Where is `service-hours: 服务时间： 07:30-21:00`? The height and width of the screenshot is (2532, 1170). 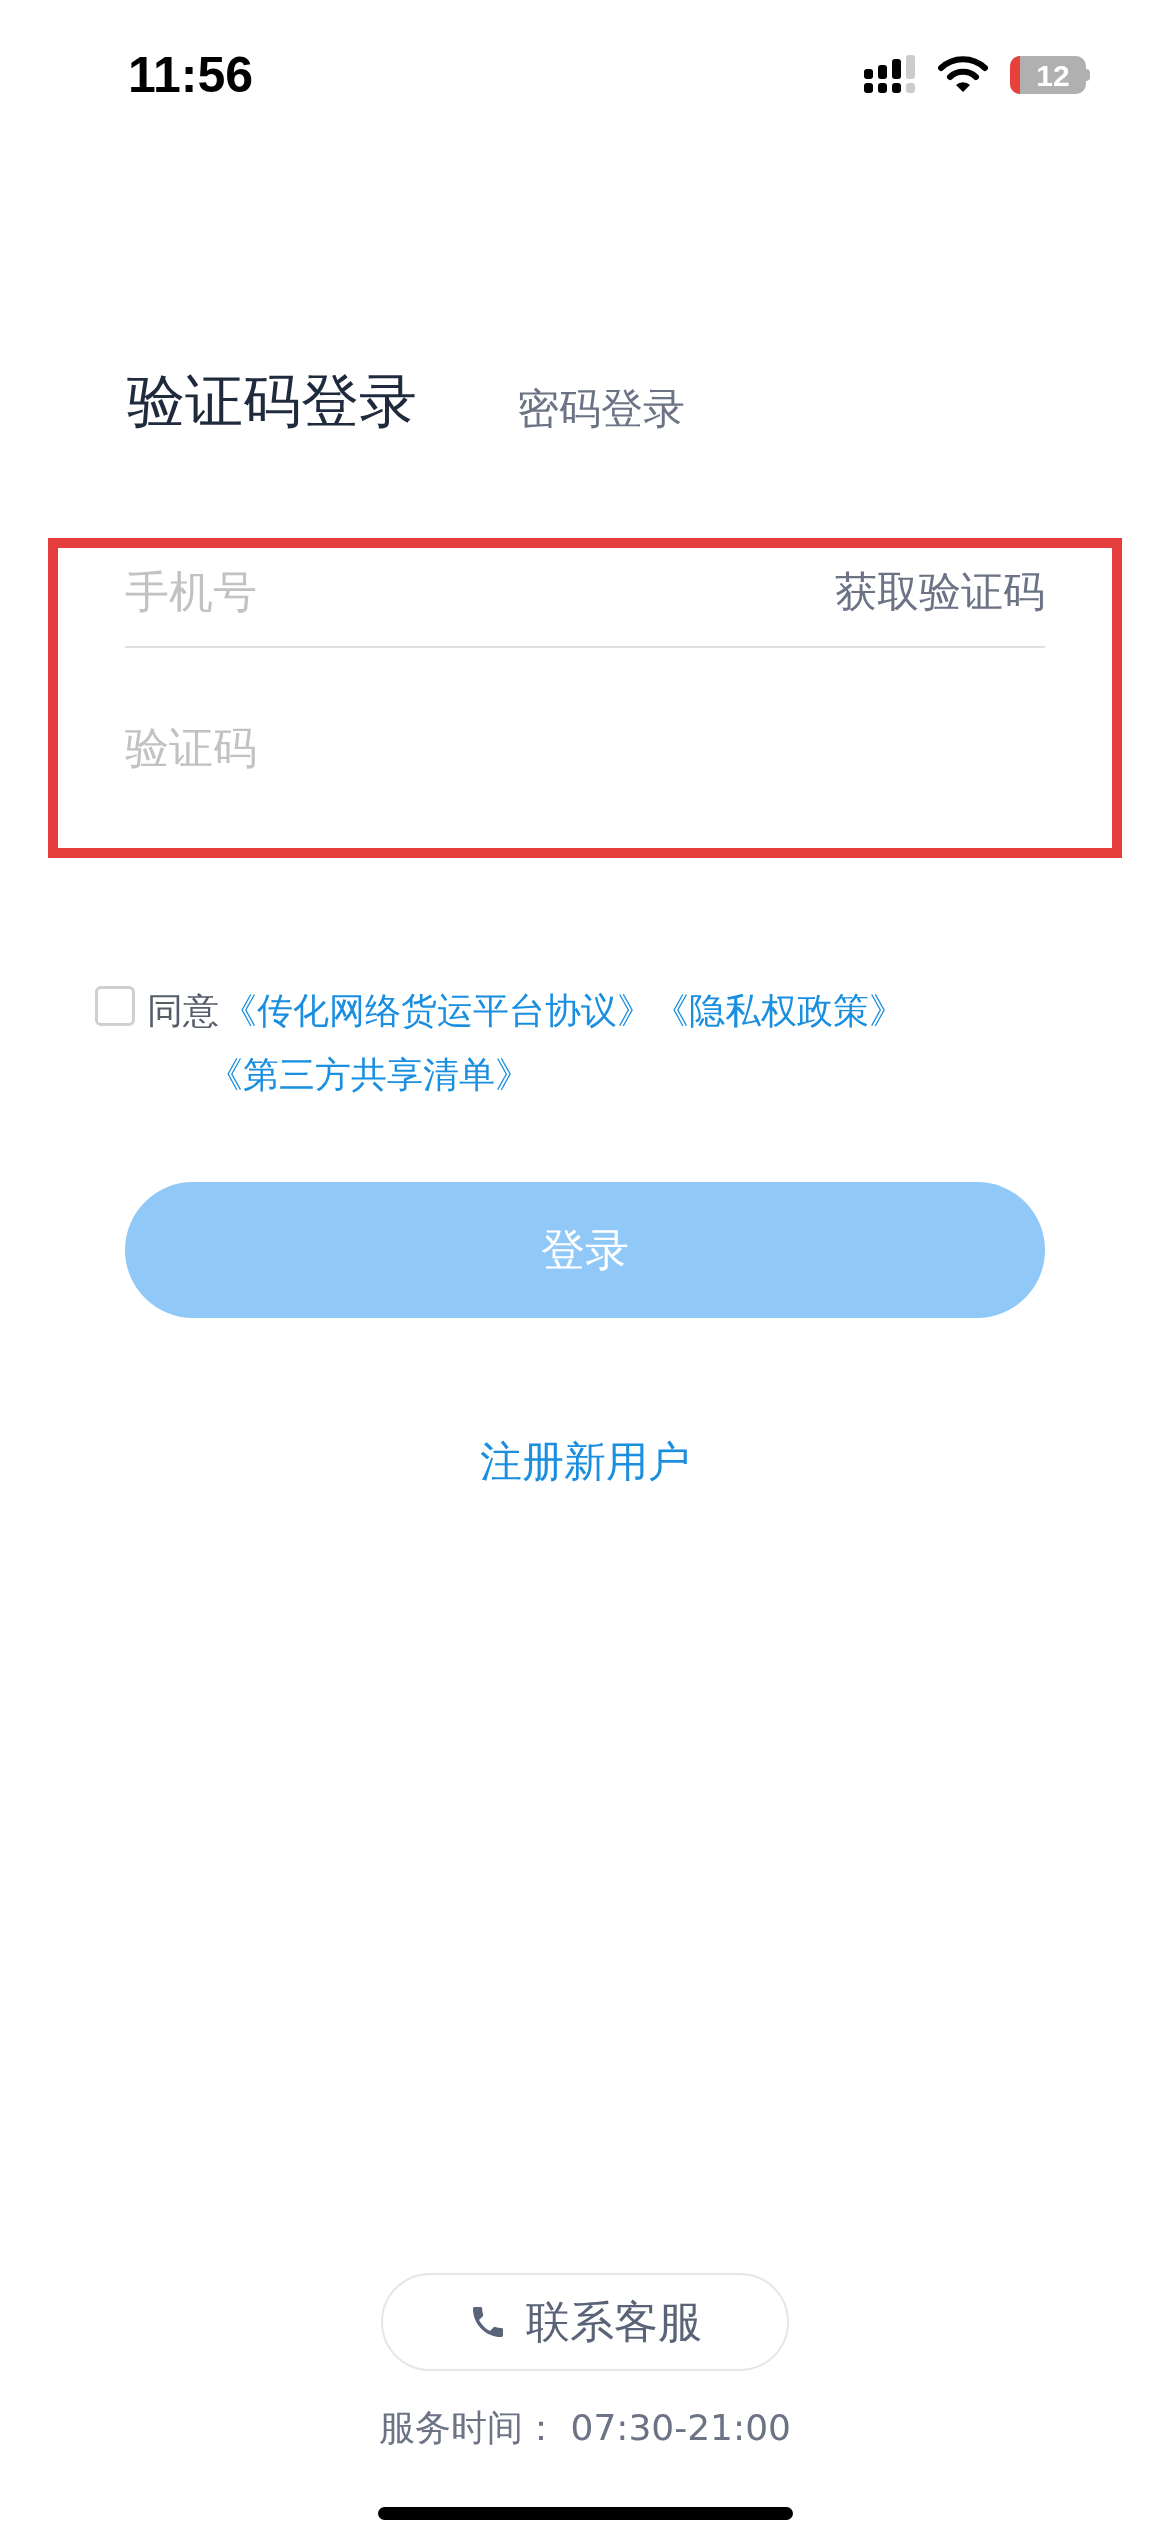
service-hours: 服务时间： 07:30-21:00 is located at coordinates (585, 2428).